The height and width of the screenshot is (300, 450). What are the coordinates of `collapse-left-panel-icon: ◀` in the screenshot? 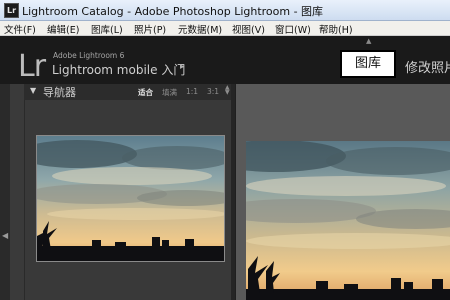 It's located at (5, 235).